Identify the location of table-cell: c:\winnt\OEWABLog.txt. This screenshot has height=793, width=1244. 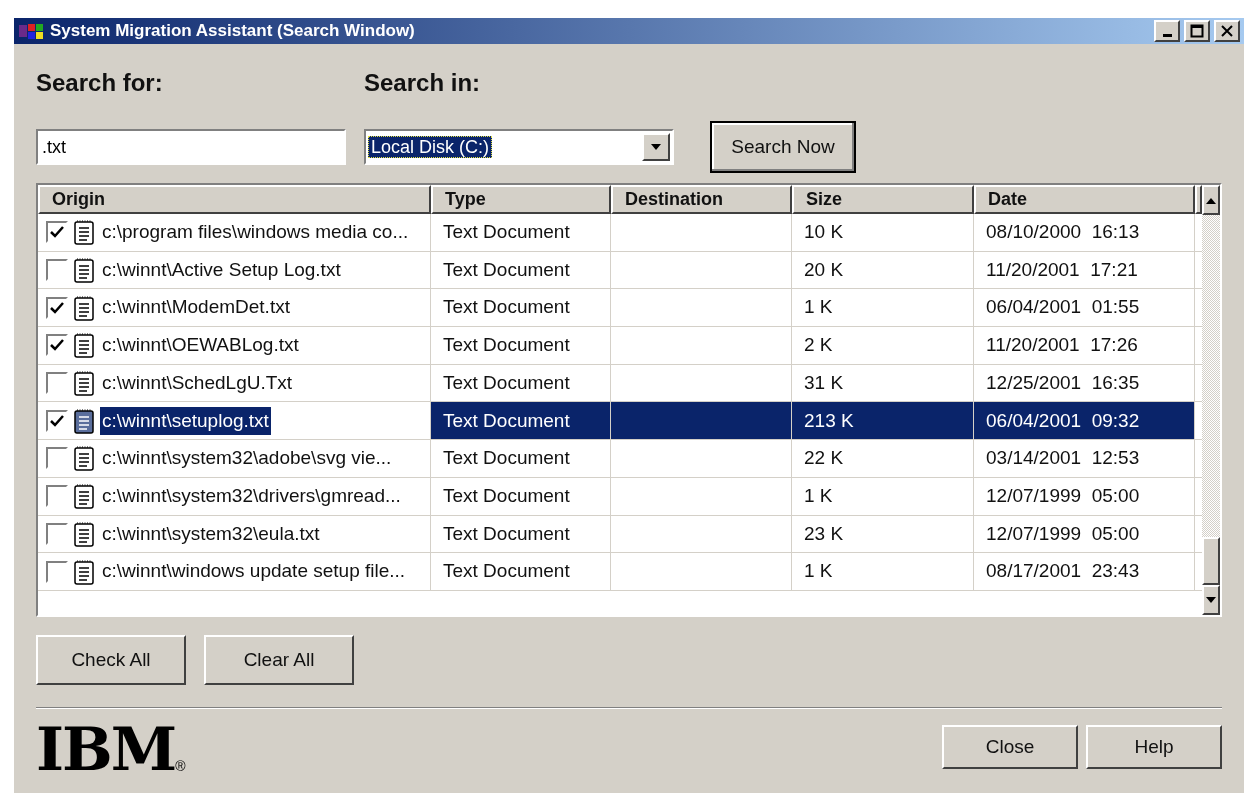
(200, 345).